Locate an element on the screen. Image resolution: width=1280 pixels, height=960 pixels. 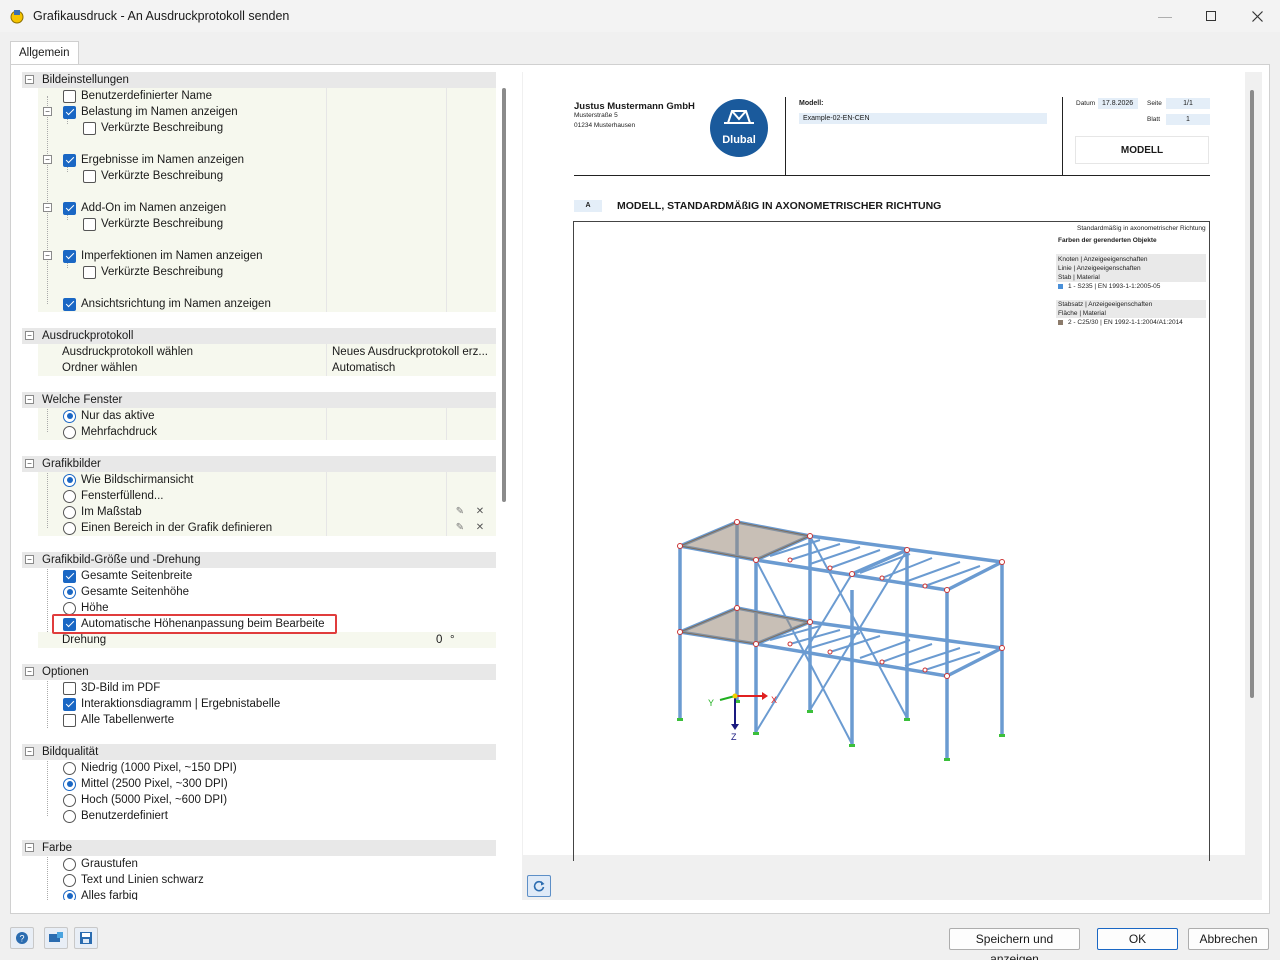
row-text-schwarz: Text und Linien schwarz is located at coordinates (259, 880).